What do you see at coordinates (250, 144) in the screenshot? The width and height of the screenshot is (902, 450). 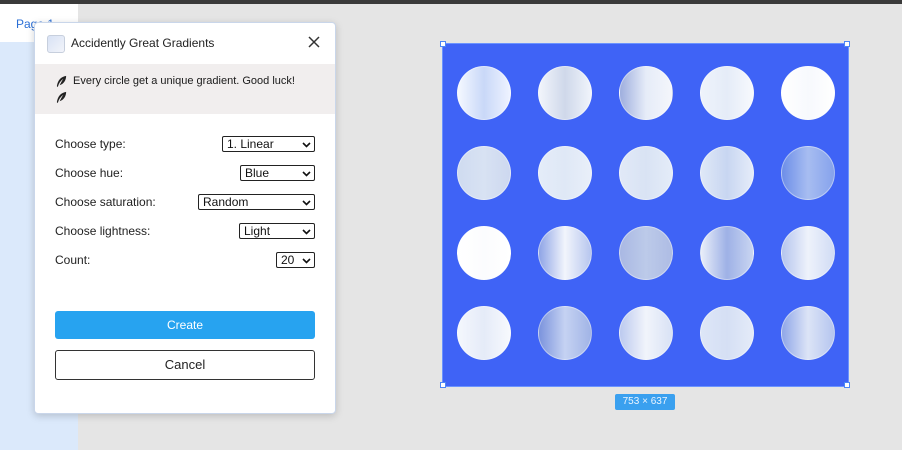 I see `type-value: 1. Linear` at bounding box center [250, 144].